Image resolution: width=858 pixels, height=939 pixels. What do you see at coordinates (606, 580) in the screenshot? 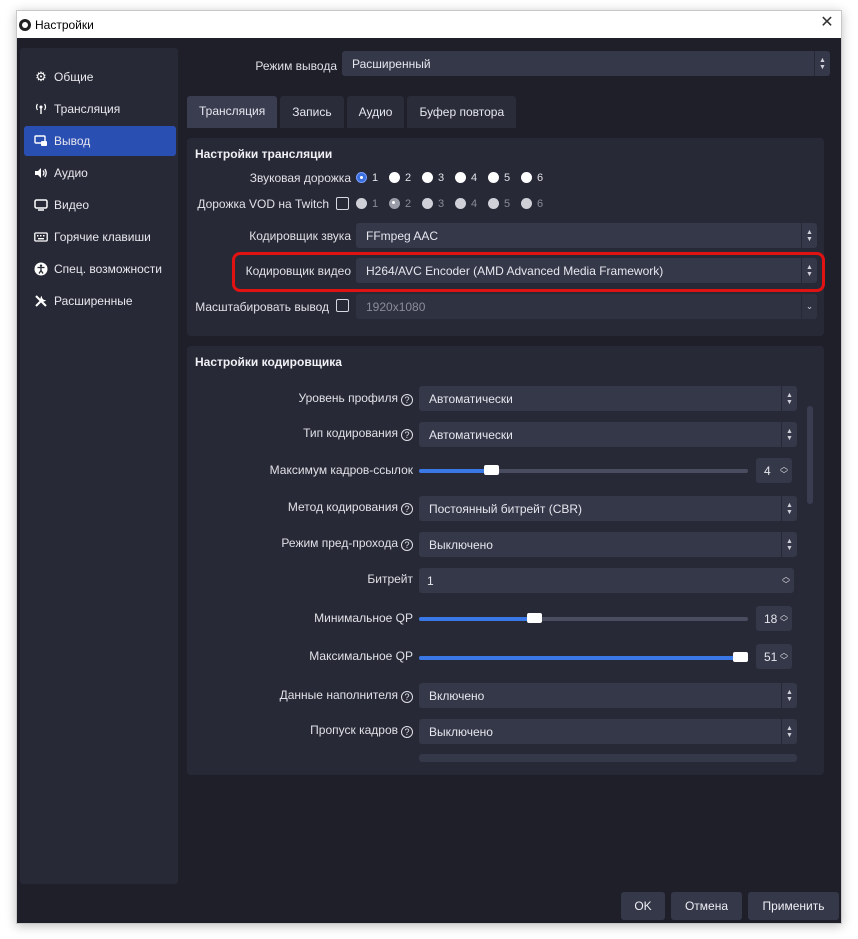
I see `bitrate-spinbox: 1 ︿ ﹀` at bounding box center [606, 580].